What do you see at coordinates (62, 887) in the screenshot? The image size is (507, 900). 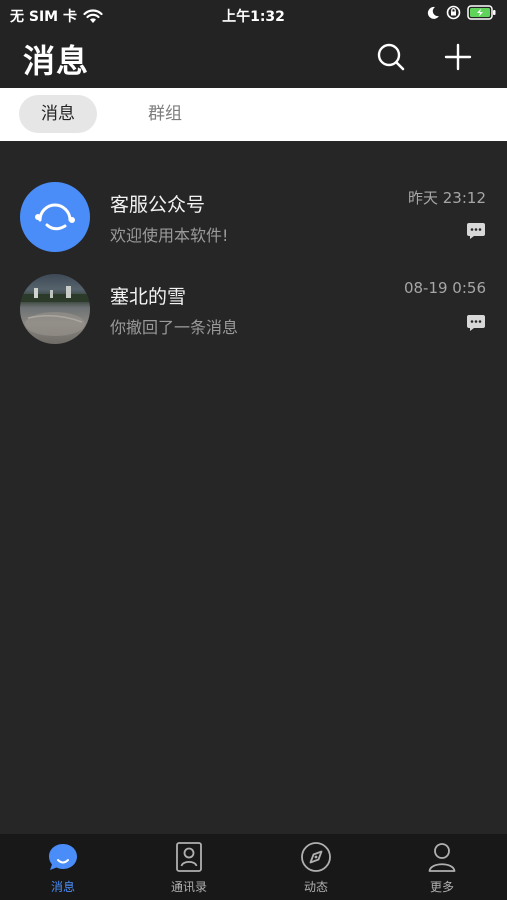 I see `tabbar-label: 消息` at bounding box center [62, 887].